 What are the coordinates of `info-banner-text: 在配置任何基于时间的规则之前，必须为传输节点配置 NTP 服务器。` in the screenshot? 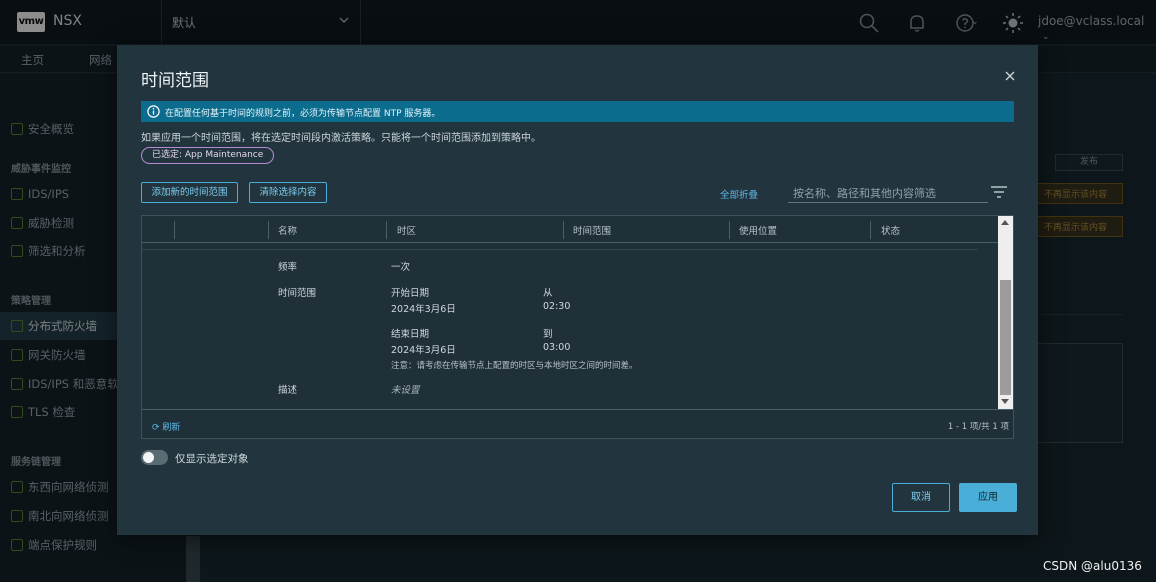 It's located at (303, 114).